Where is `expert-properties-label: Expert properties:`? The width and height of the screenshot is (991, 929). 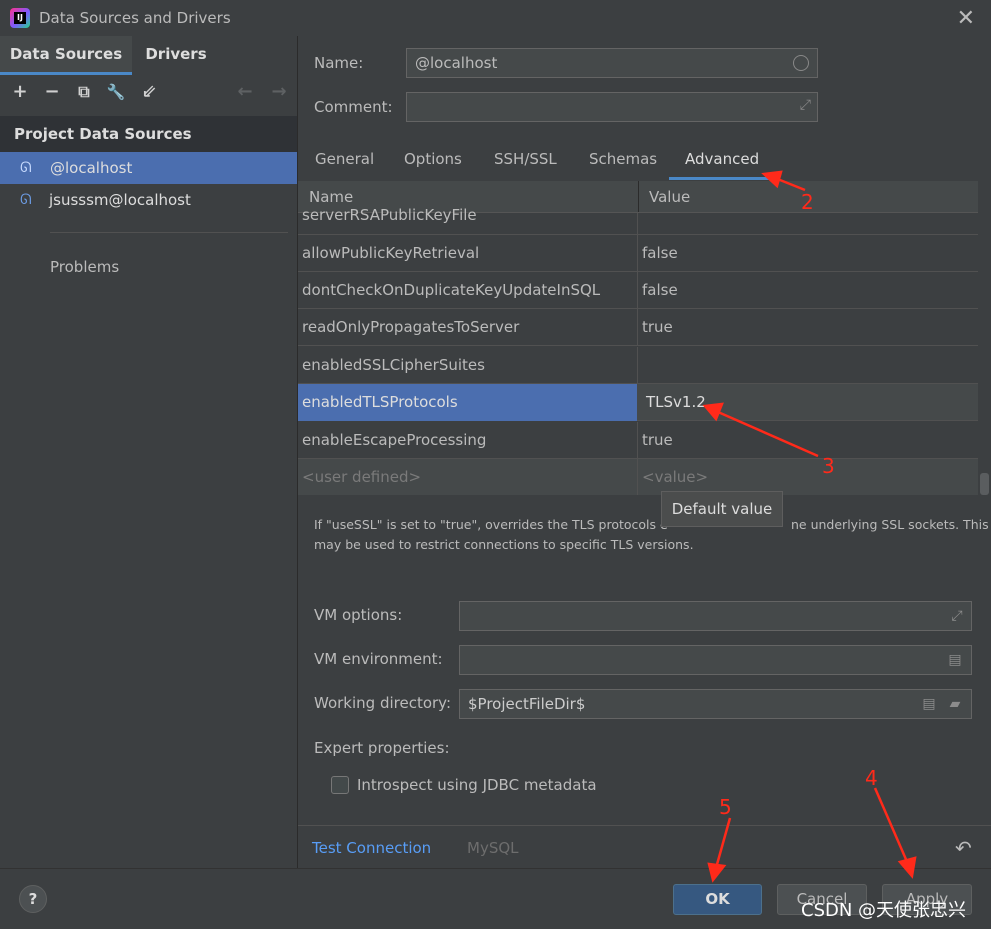 expert-properties-label: Expert properties: is located at coordinates (382, 748).